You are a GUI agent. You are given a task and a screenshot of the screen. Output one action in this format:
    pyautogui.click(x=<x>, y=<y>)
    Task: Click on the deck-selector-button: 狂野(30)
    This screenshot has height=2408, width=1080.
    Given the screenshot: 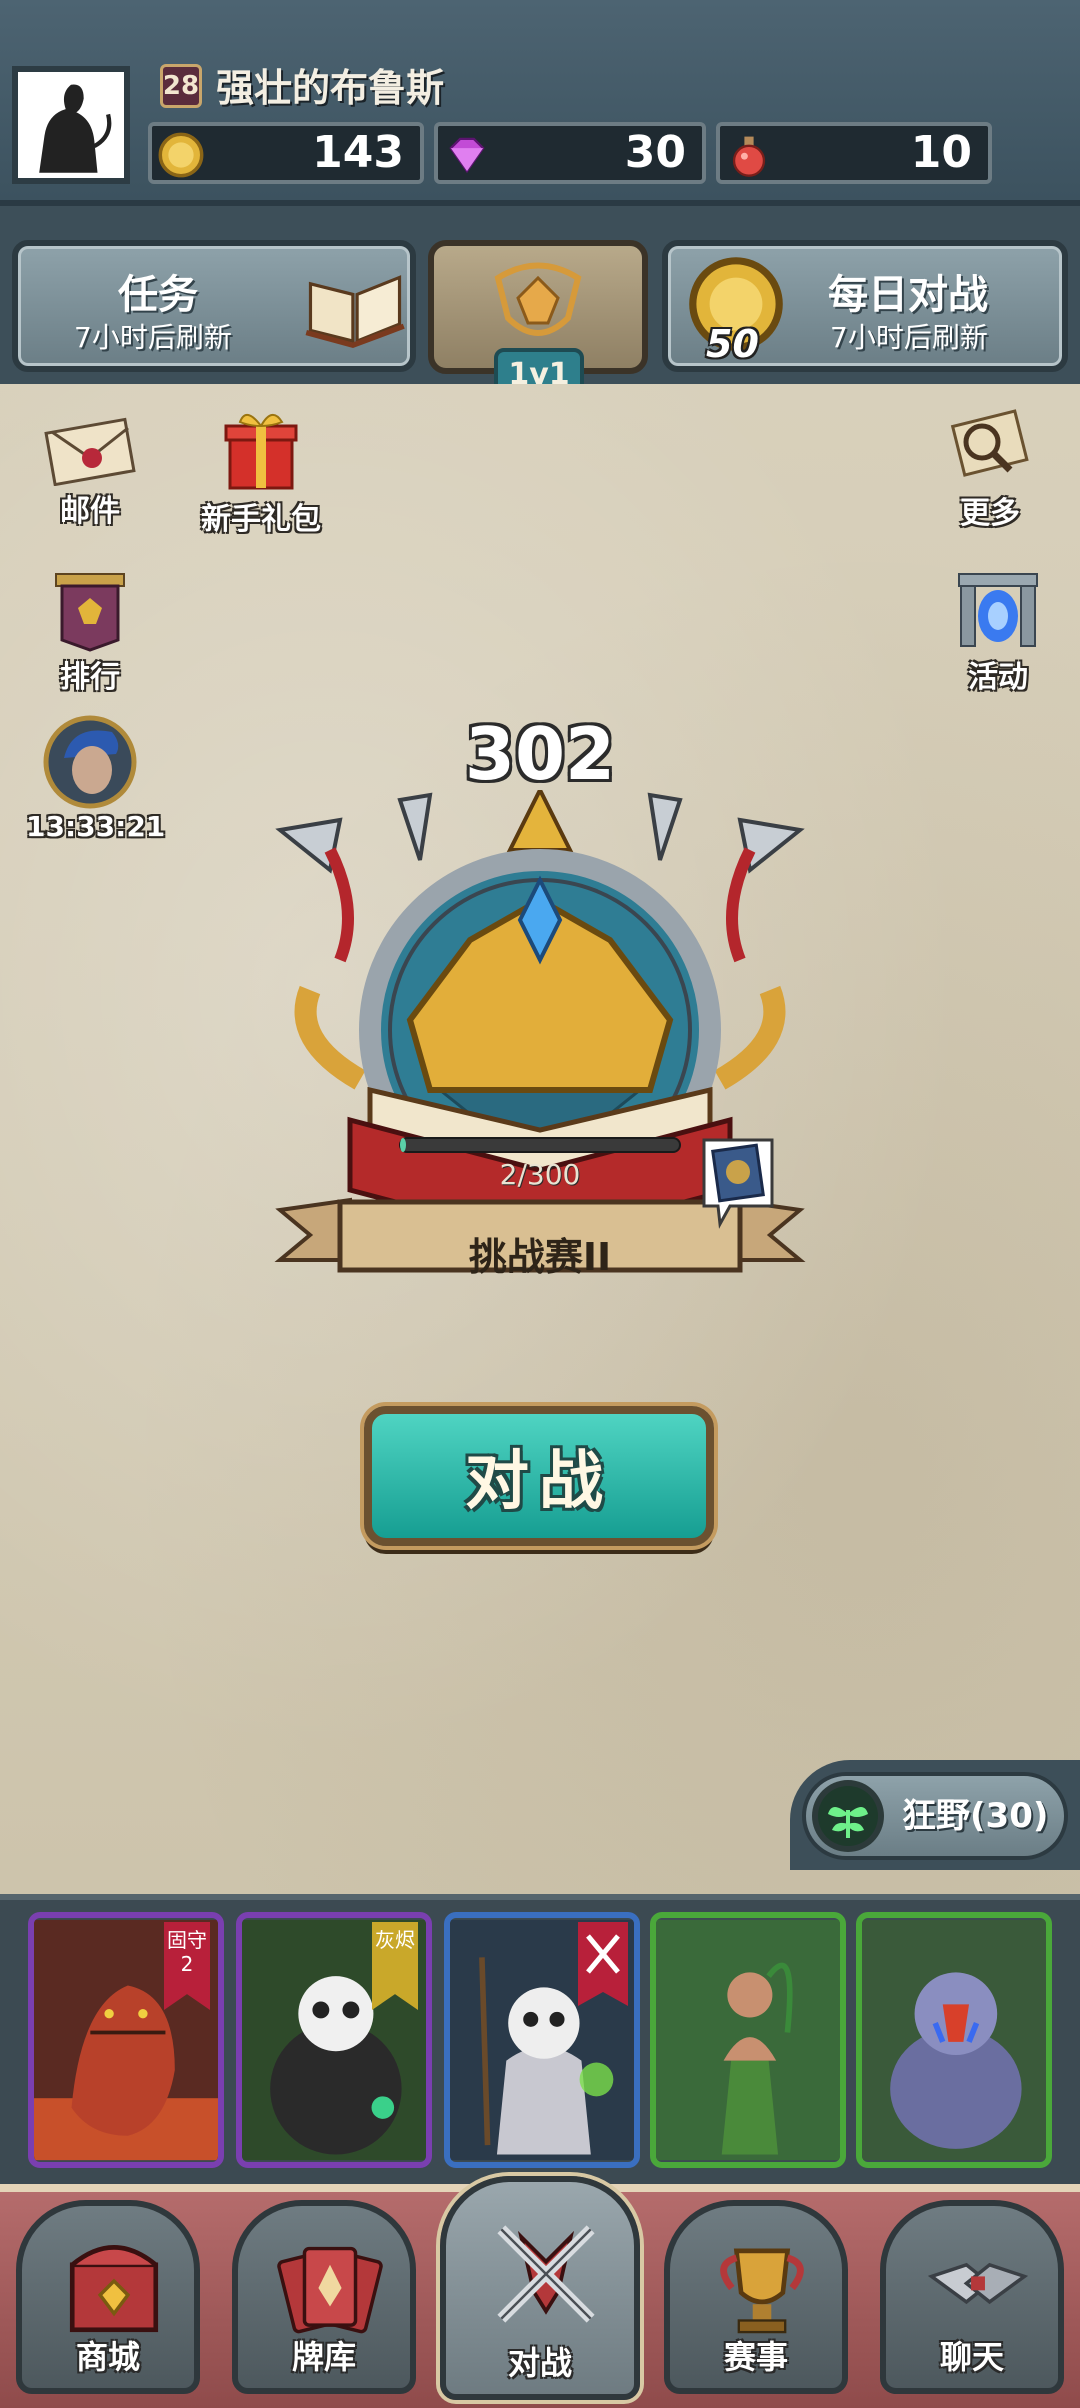 What is the action you would take?
    pyautogui.click(x=935, y=1816)
    